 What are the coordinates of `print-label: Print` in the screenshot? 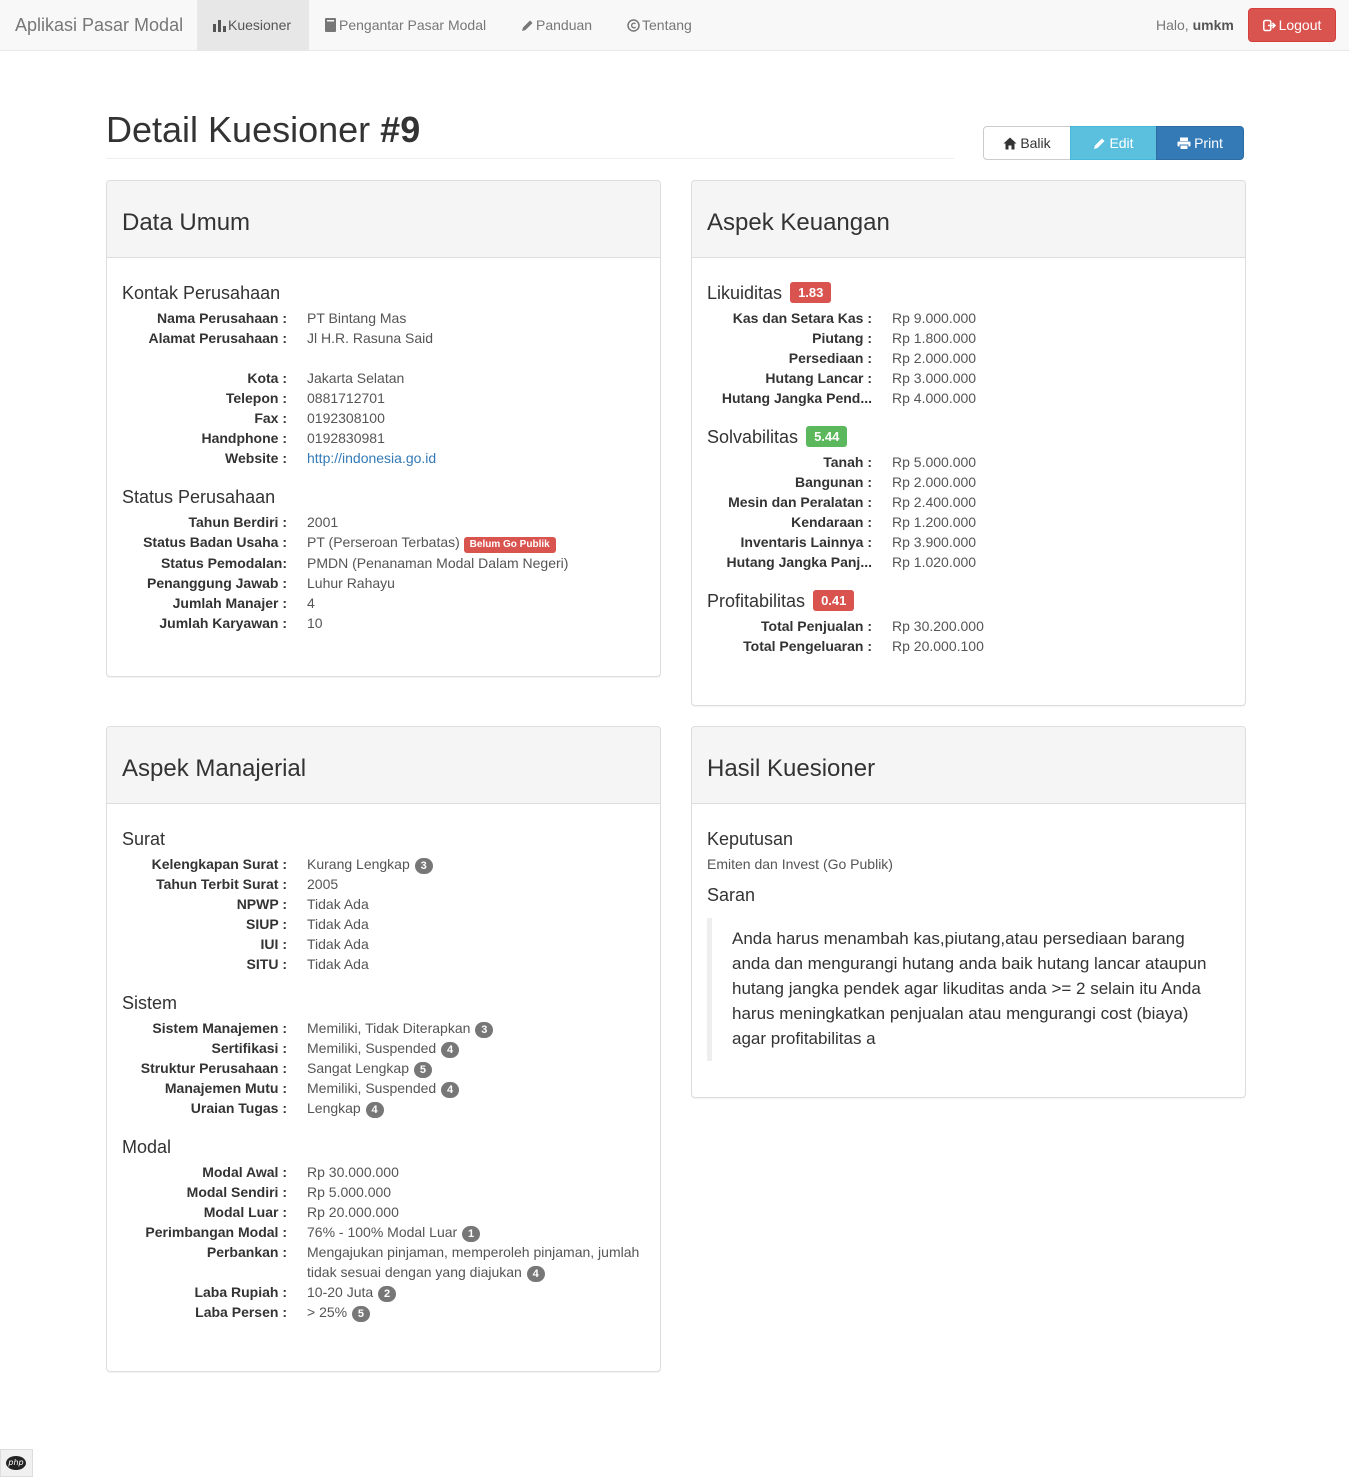 It's located at (1208, 143).